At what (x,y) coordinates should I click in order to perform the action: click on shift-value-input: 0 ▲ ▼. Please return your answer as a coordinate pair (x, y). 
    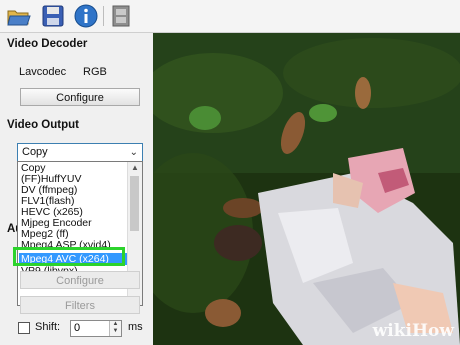
    Looking at the image, I should click on (96, 328).